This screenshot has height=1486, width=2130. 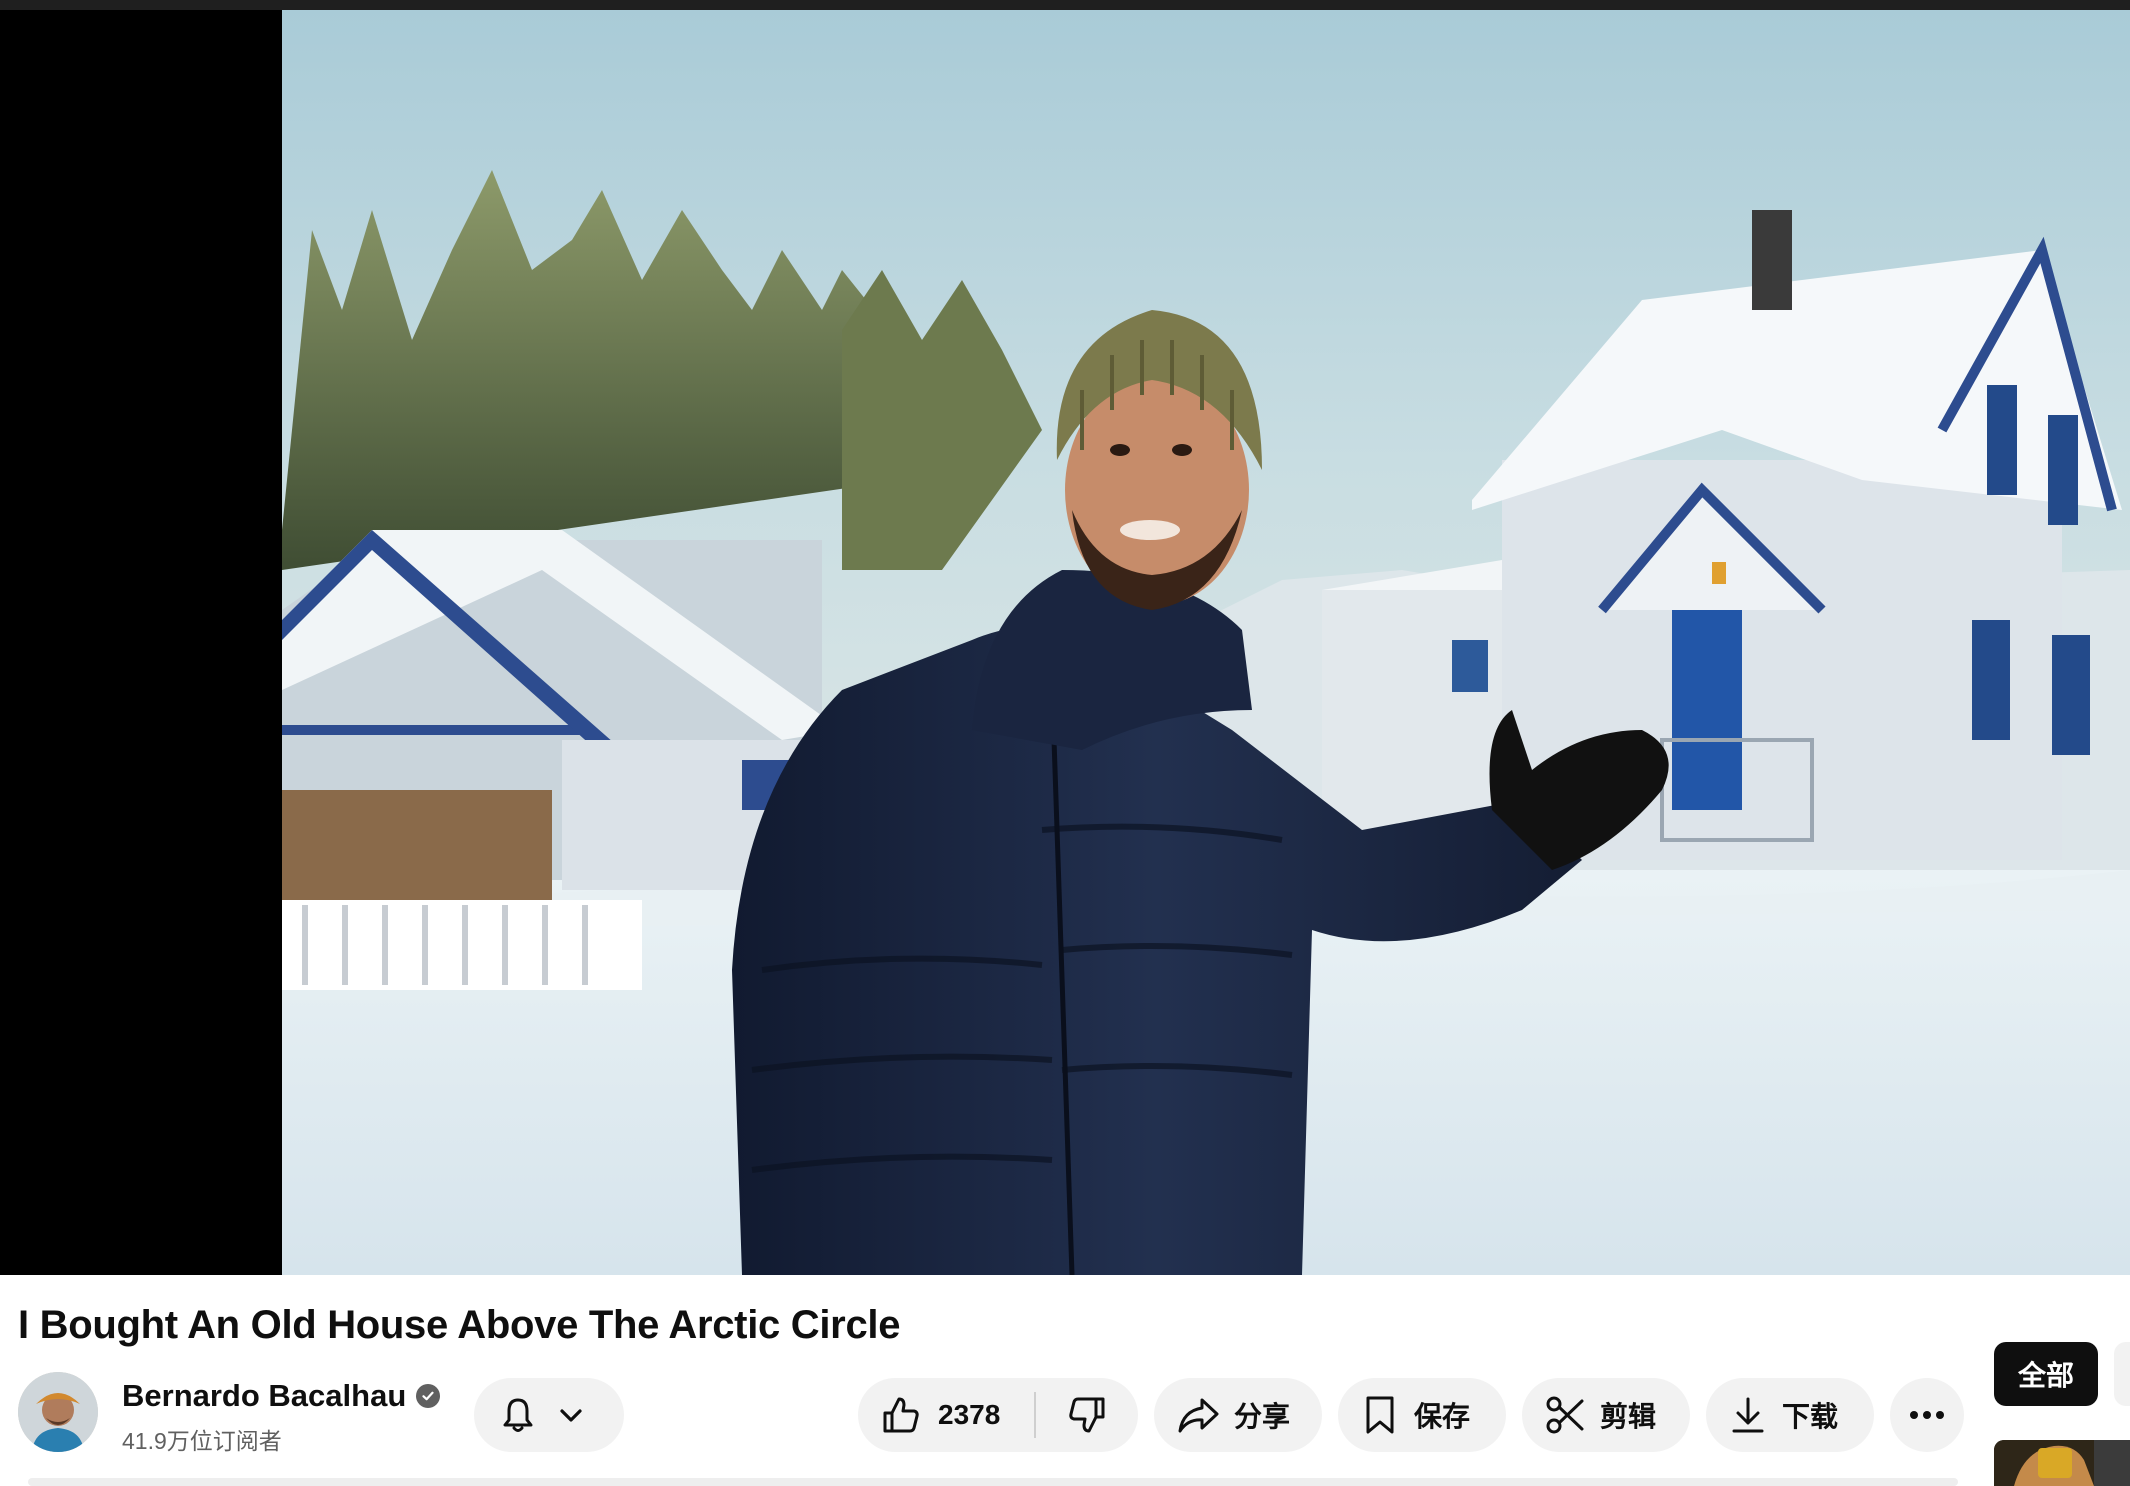 What do you see at coordinates (518, 1415) in the screenshot?
I see `bell-icon` at bounding box center [518, 1415].